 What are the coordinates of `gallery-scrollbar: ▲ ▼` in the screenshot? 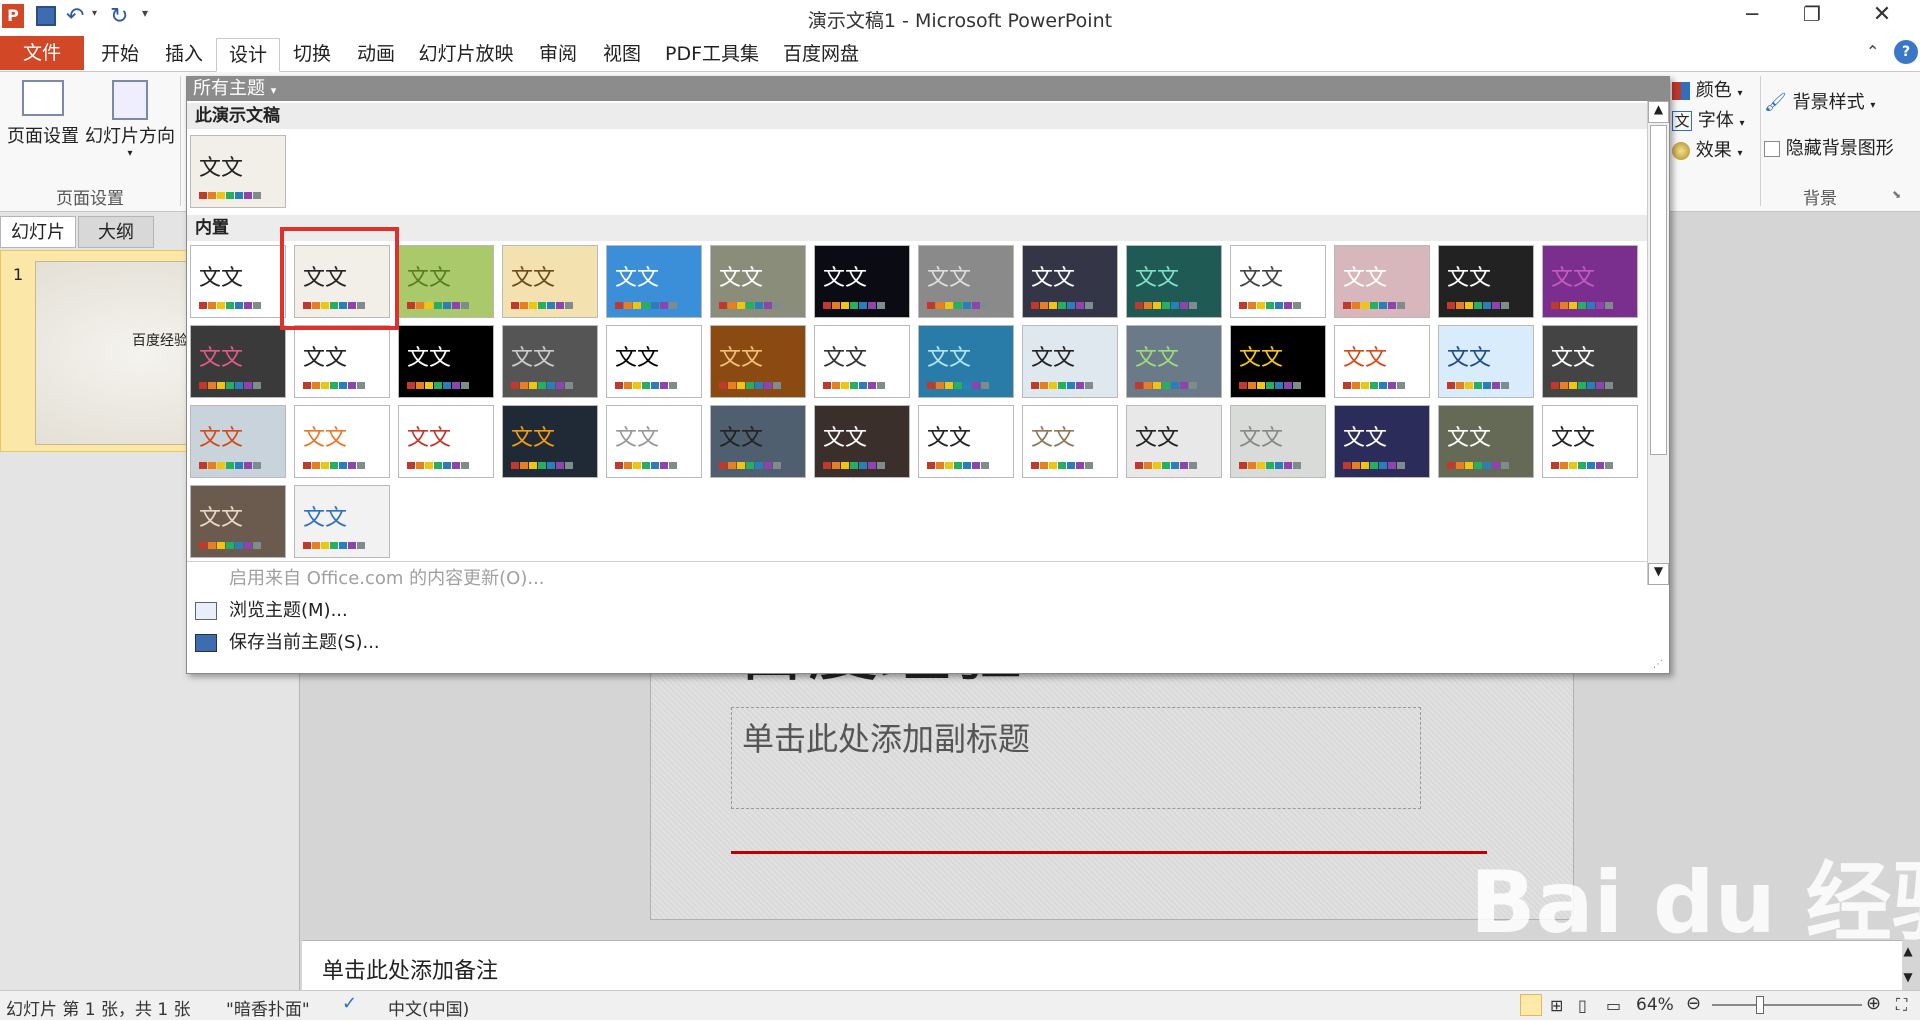 It's located at (1658, 343).